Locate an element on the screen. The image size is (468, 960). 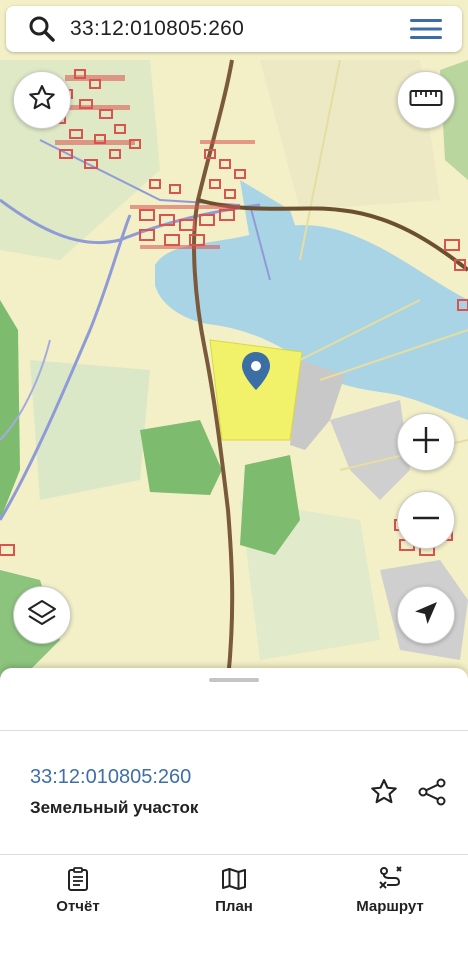
tab-report-label: Отчёт is located at coordinates (78, 906).